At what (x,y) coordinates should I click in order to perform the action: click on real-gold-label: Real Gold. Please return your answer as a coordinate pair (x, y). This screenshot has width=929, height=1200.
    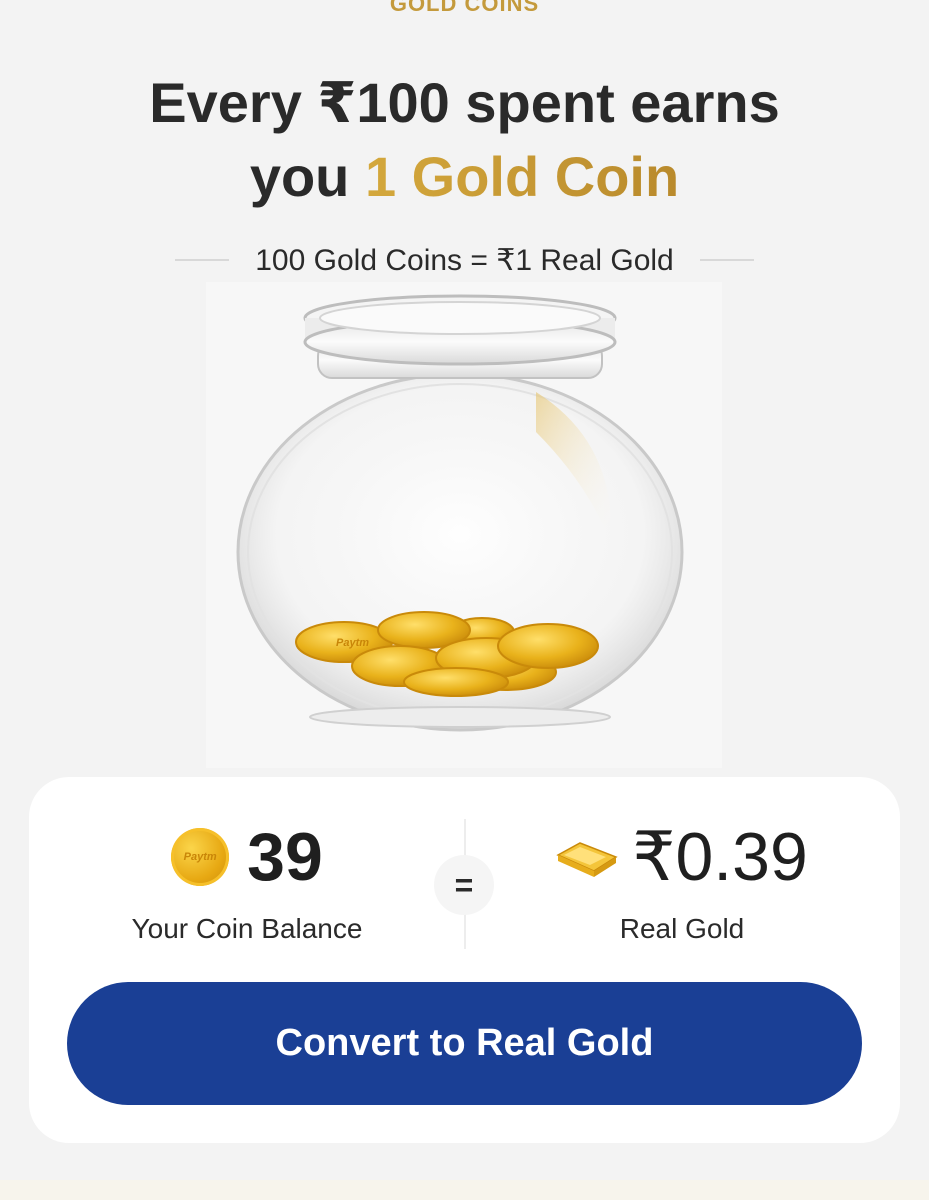
    Looking at the image, I should click on (682, 928).